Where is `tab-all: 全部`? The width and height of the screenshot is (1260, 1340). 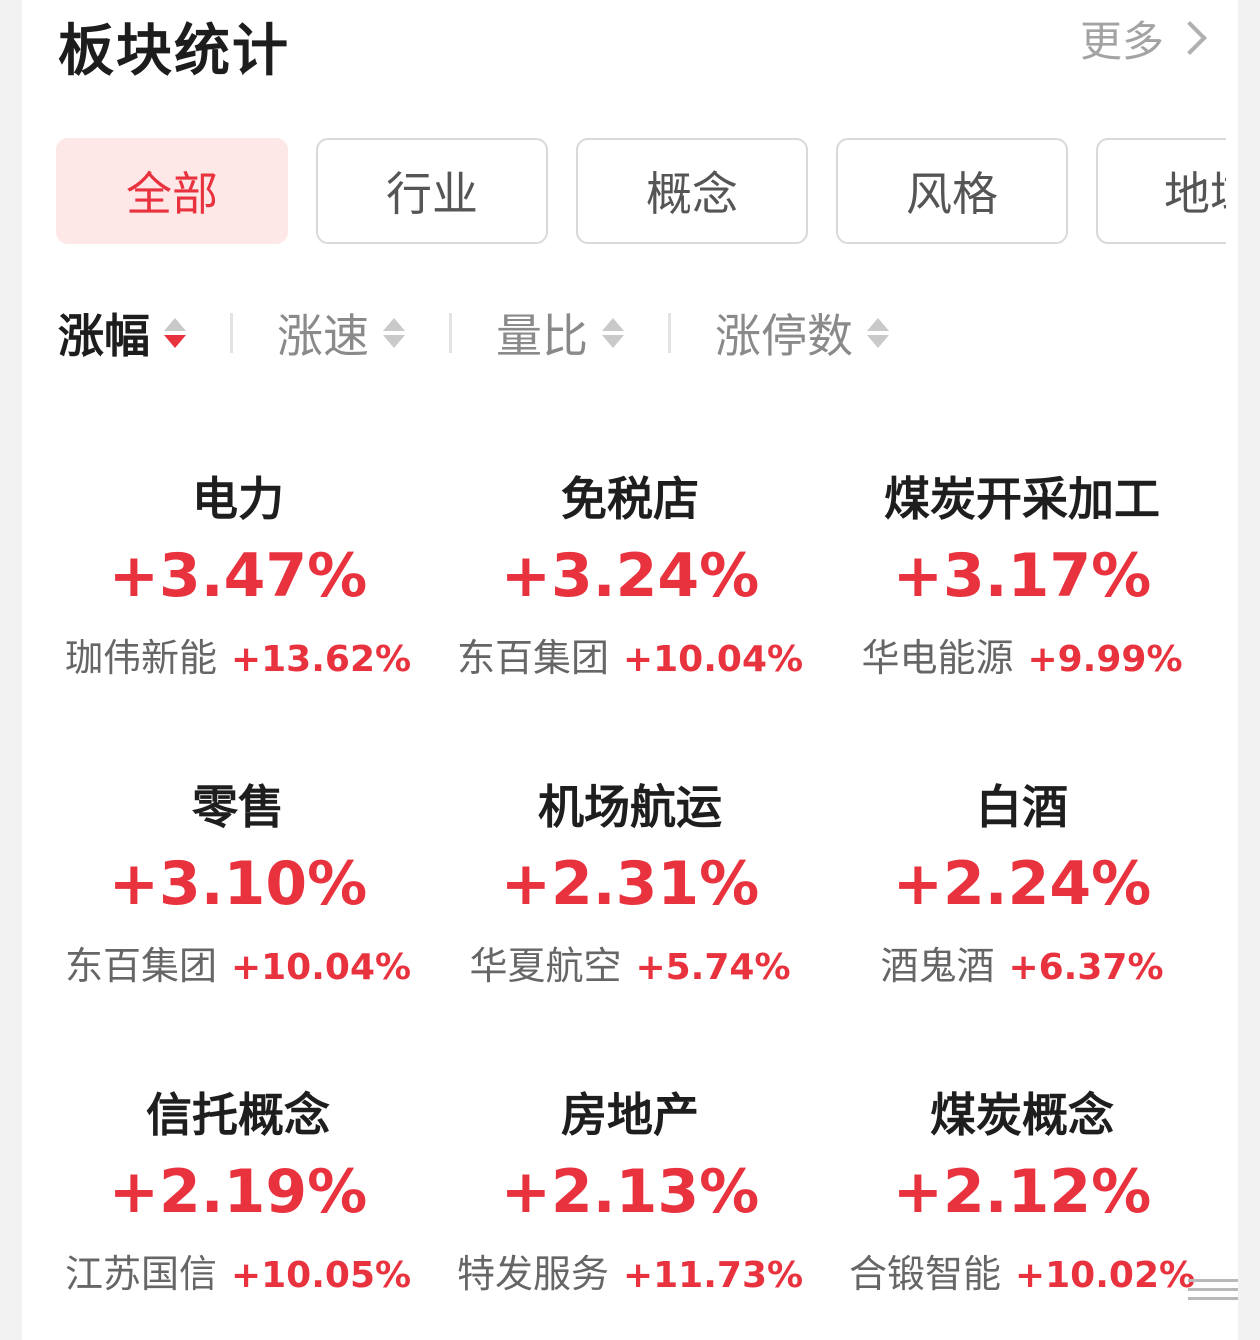
tab-all: 全部 is located at coordinates (172, 191).